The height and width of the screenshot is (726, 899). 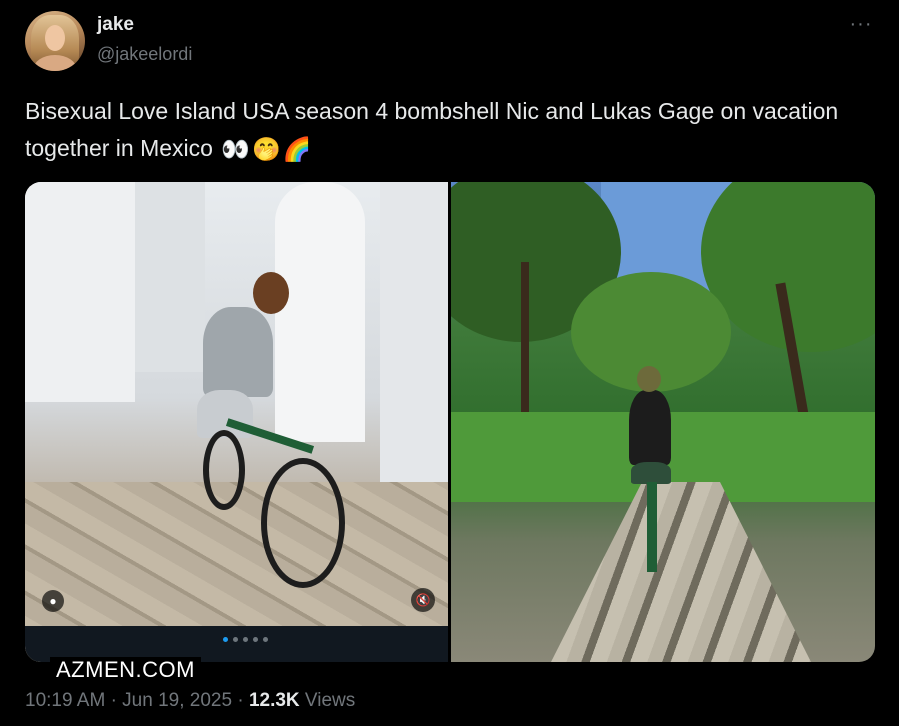 I want to click on carousel-dot-active, so click(x=225, y=639).